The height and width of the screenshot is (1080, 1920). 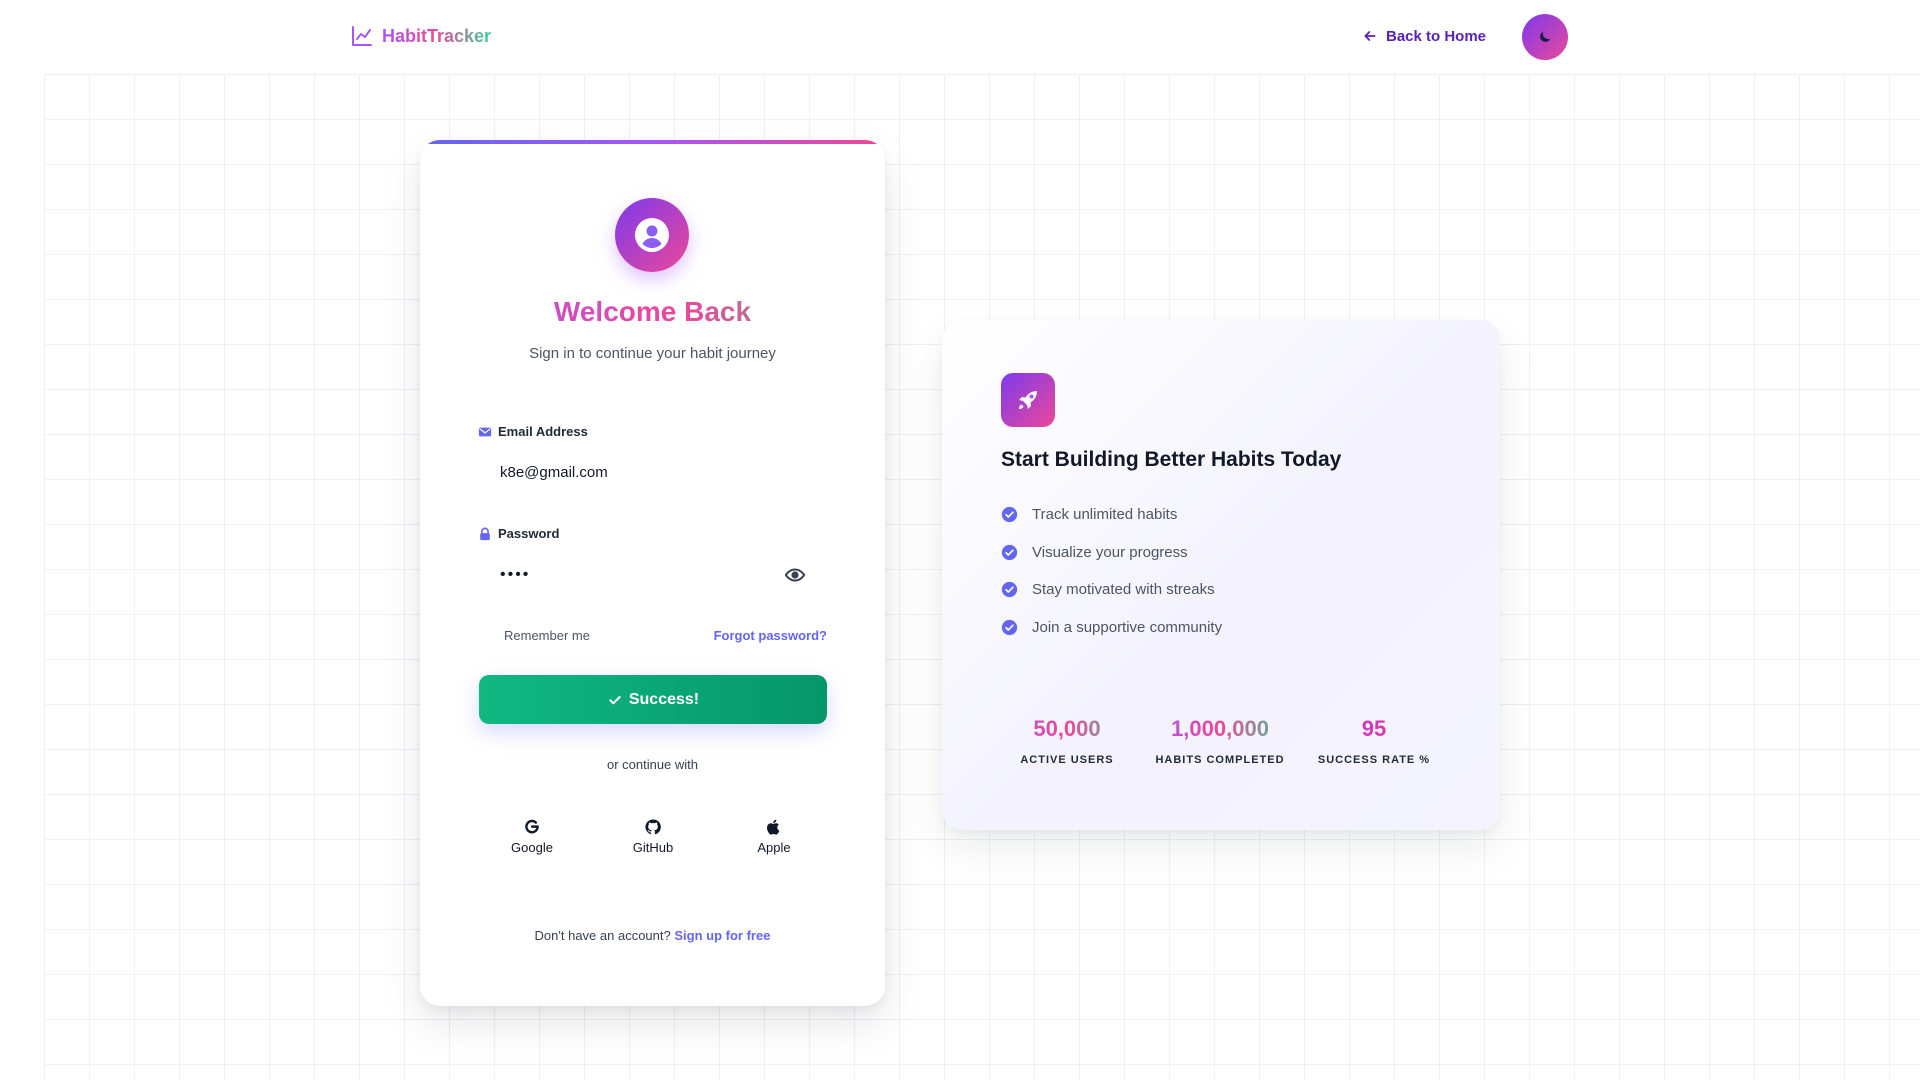 I want to click on remember-me-checkbox: Remember me, so click(x=547, y=635).